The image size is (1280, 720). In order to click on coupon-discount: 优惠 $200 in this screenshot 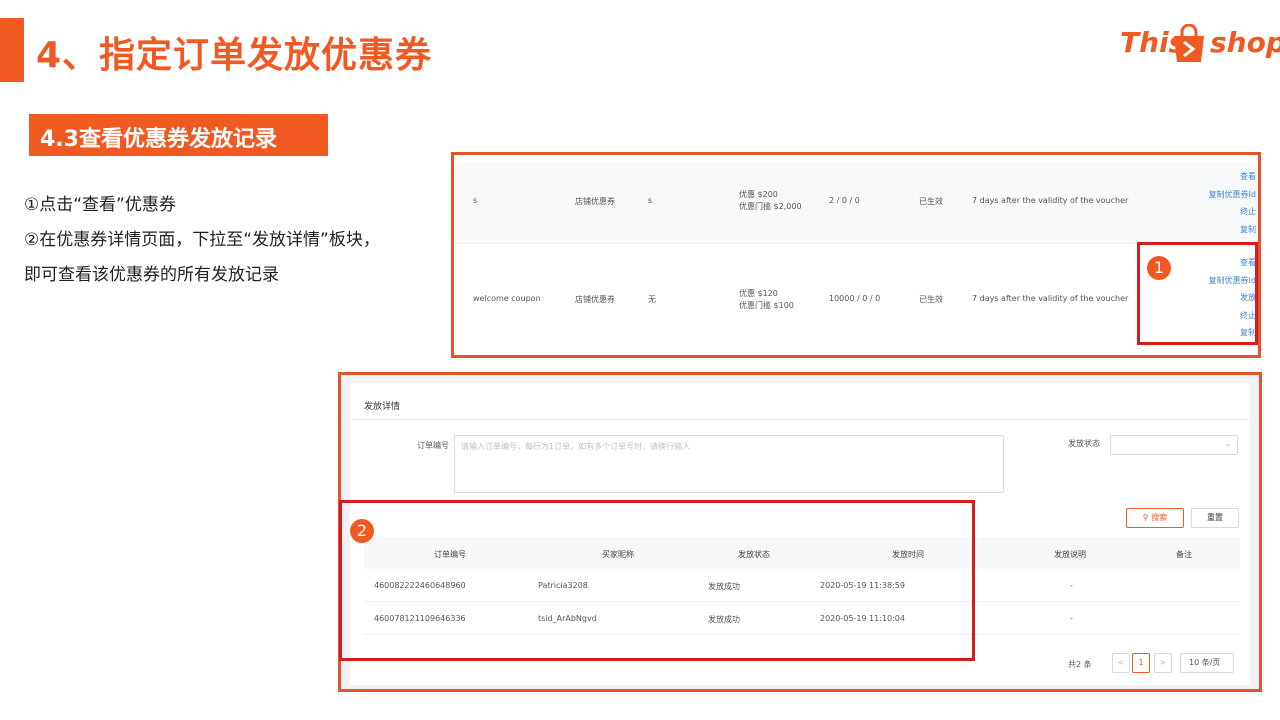, I will do `click(758, 194)`.